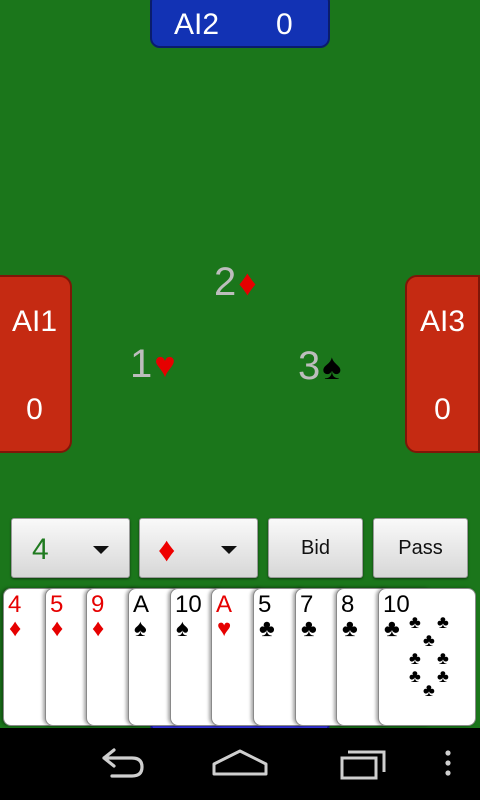 This screenshot has width=480, height=800. I want to click on bid-number: 2, so click(225, 282).